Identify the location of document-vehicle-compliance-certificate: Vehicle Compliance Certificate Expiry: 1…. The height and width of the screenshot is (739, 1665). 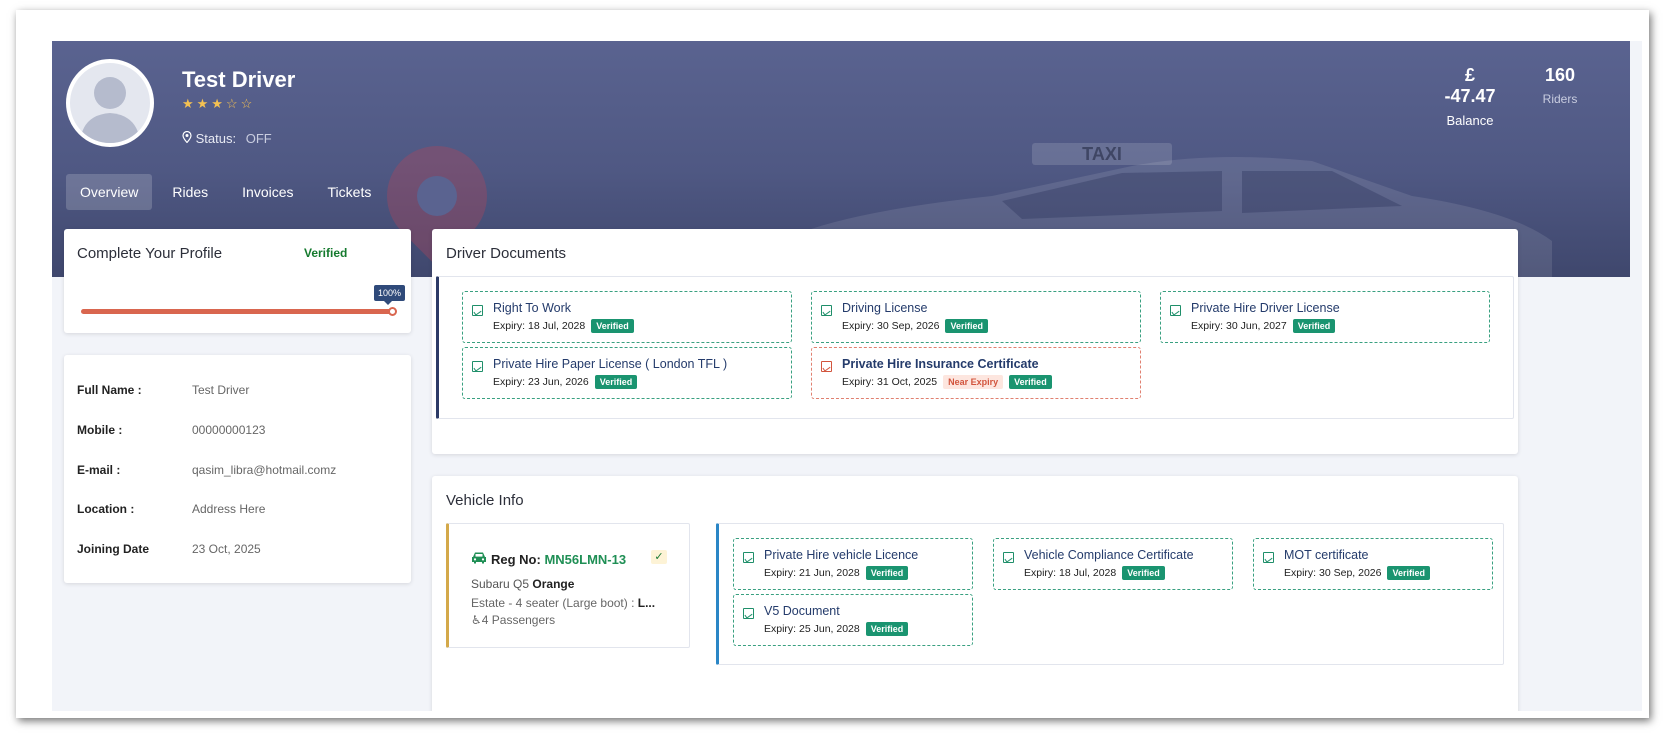
(1113, 564).